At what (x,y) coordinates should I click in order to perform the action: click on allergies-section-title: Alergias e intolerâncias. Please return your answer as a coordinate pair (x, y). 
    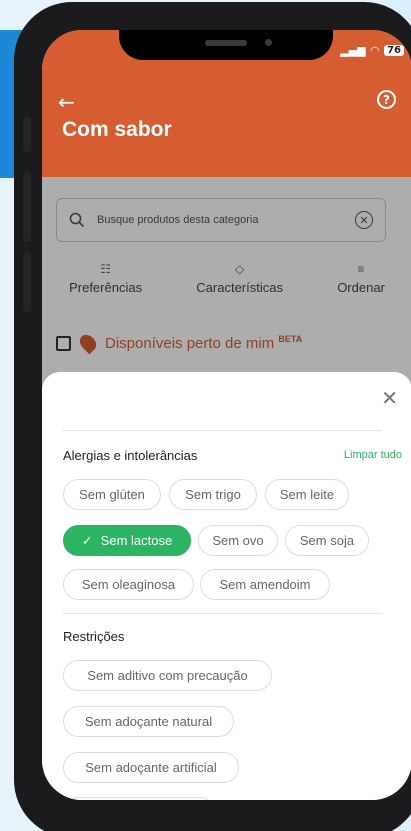
    Looking at the image, I should click on (130, 455).